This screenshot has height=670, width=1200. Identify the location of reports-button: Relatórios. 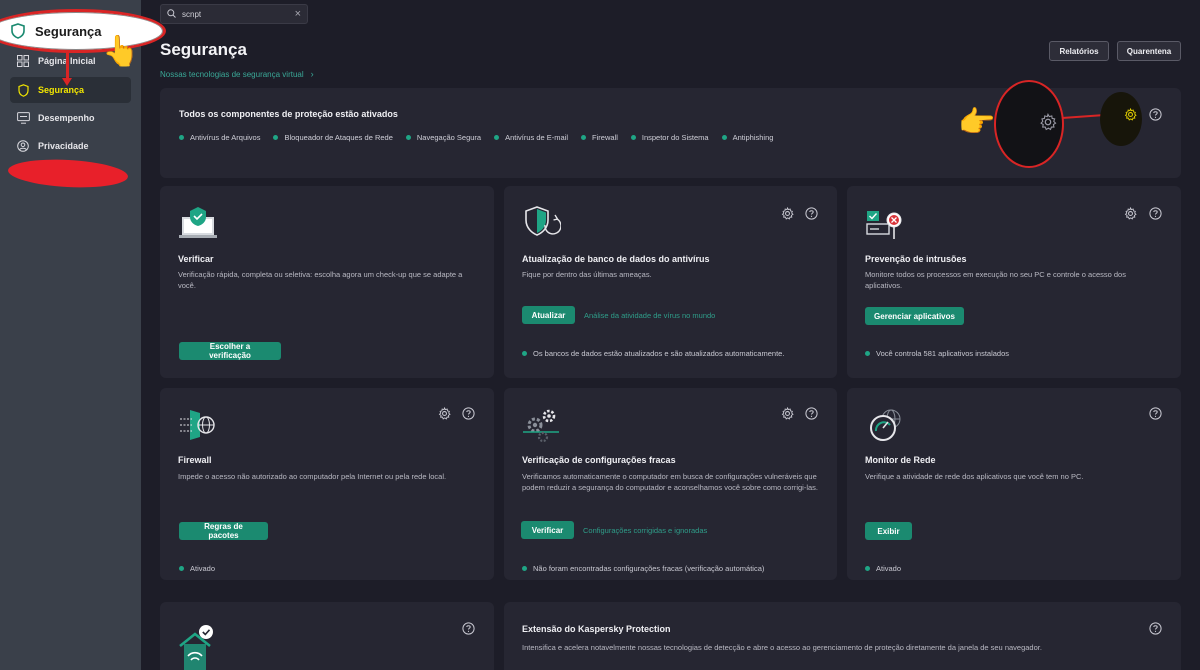
(1079, 51).